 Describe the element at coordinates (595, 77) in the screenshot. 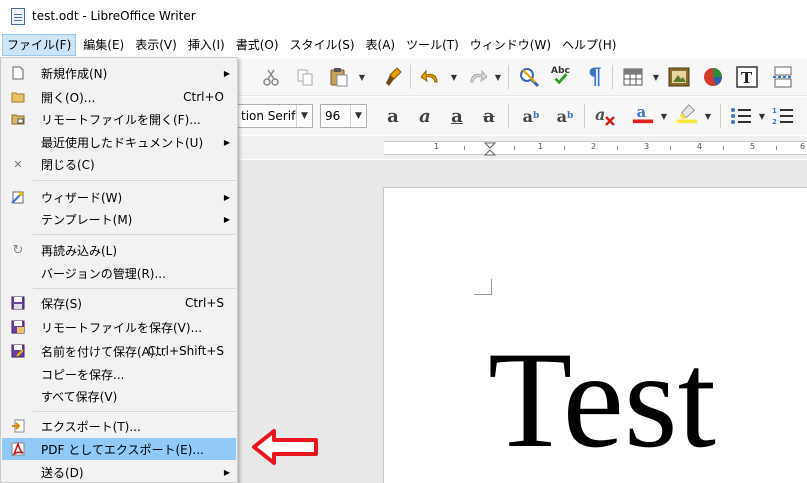

I see `formatting-marks-icon: ¶` at that location.